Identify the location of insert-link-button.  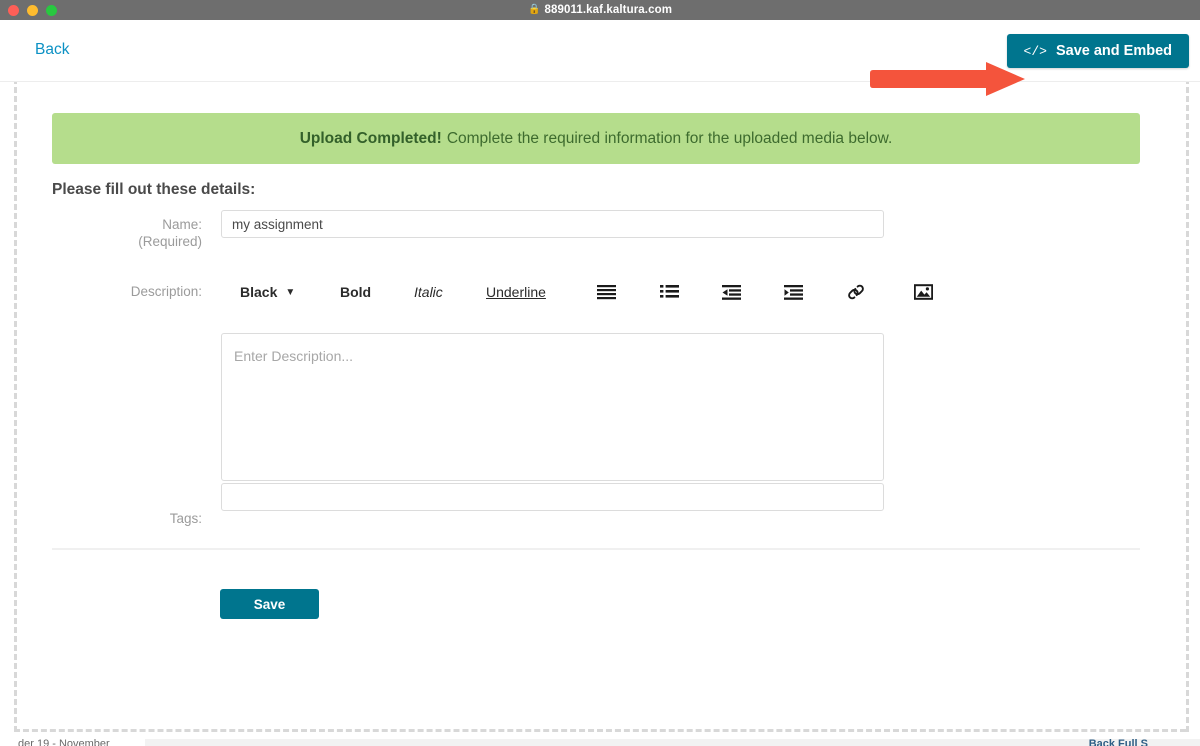
(856, 292).